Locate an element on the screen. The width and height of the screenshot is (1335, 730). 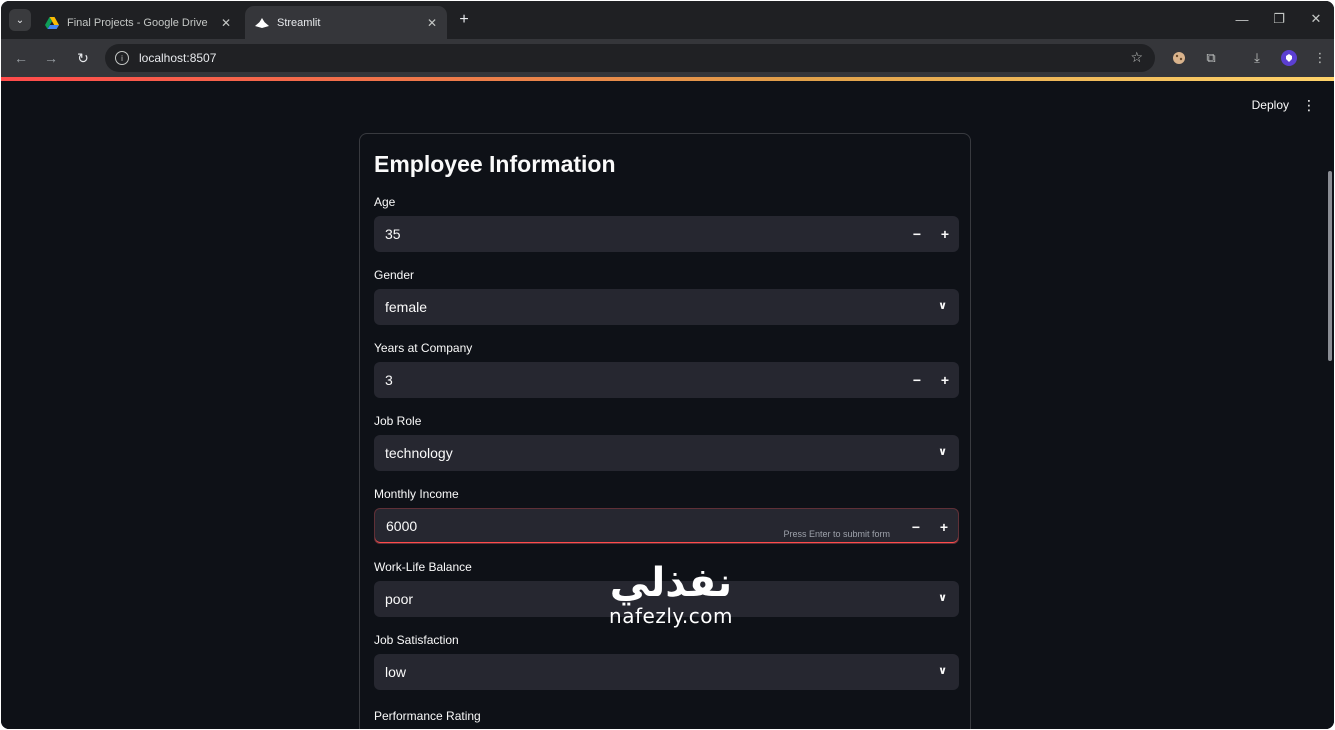
selected-value: poor is located at coordinates (399, 599).